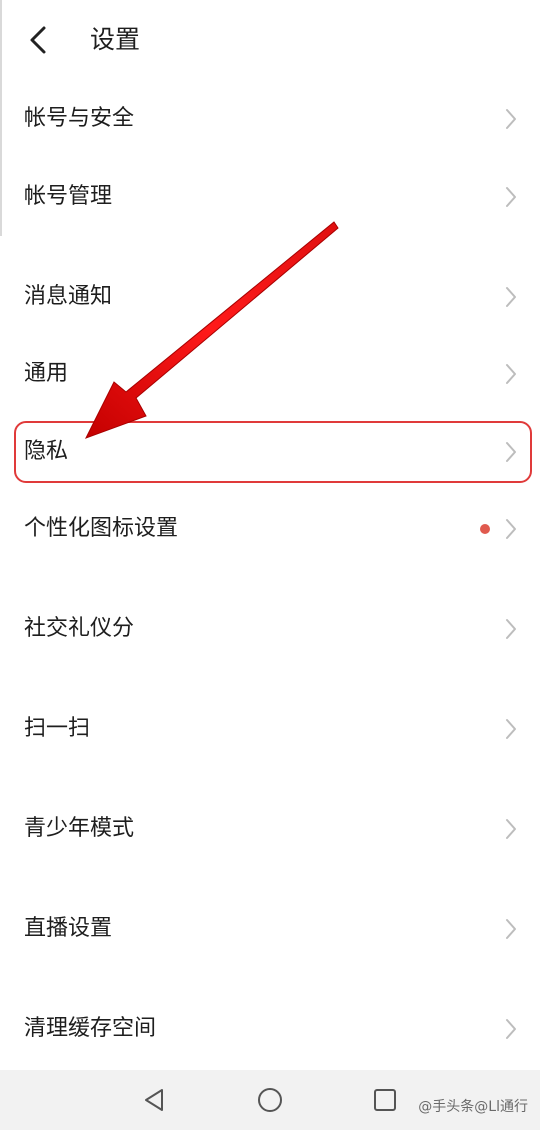 This screenshot has height=1130, width=540. I want to click on settings-item-label: 帐号与安全, so click(79, 118).